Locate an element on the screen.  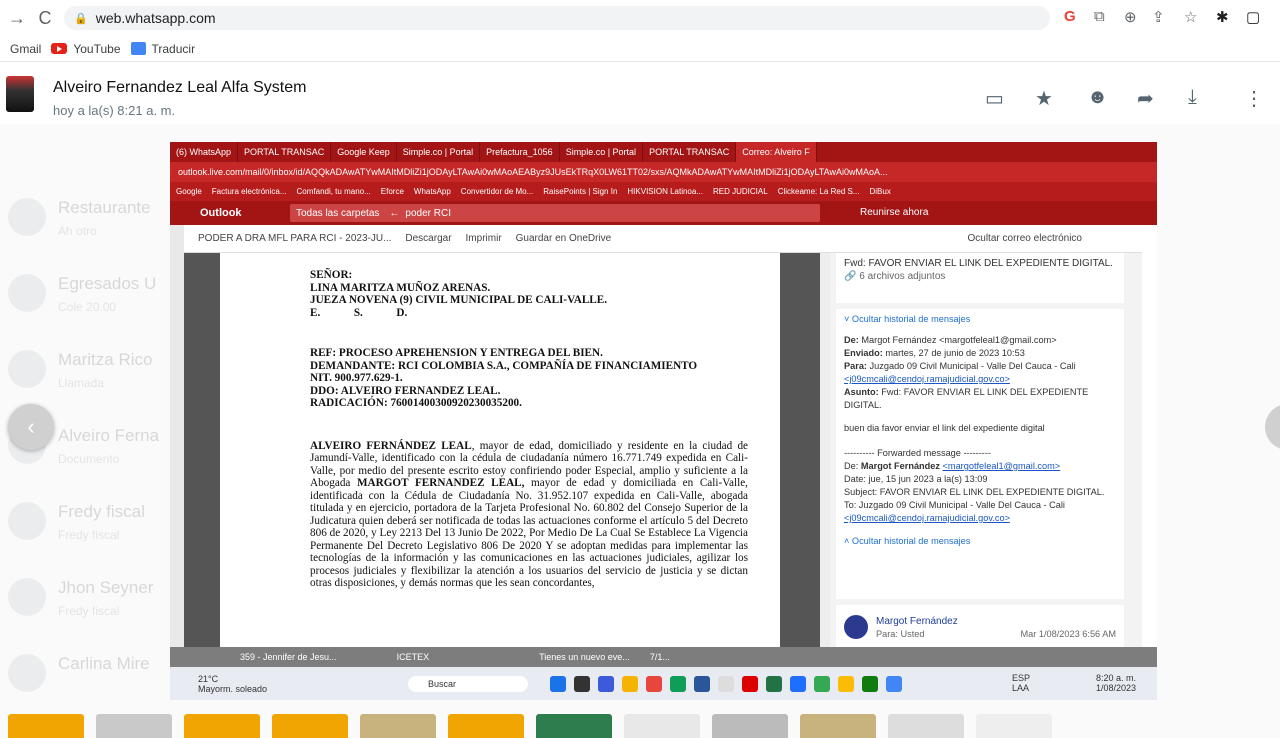
outlook-left-rail is located at coordinates (177, 462).